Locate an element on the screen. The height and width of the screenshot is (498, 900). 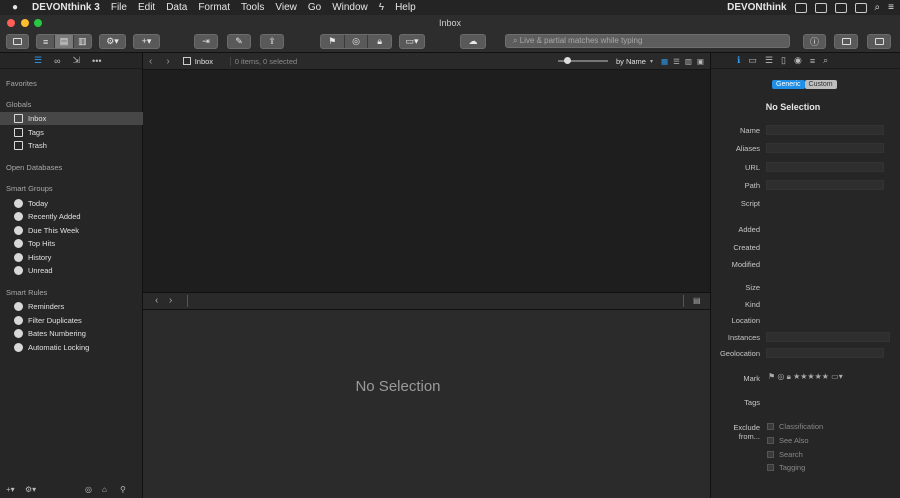
flag-icon: ⚑ is located at coordinates (333, 41).